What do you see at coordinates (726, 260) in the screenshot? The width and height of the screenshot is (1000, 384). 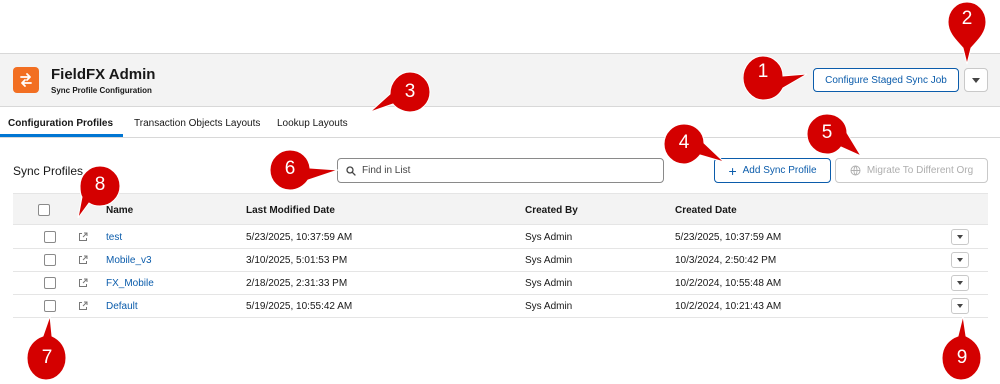 I see `created-date: 10/3/2024, 2:50:42 PM` at bounding box center [726, 260].